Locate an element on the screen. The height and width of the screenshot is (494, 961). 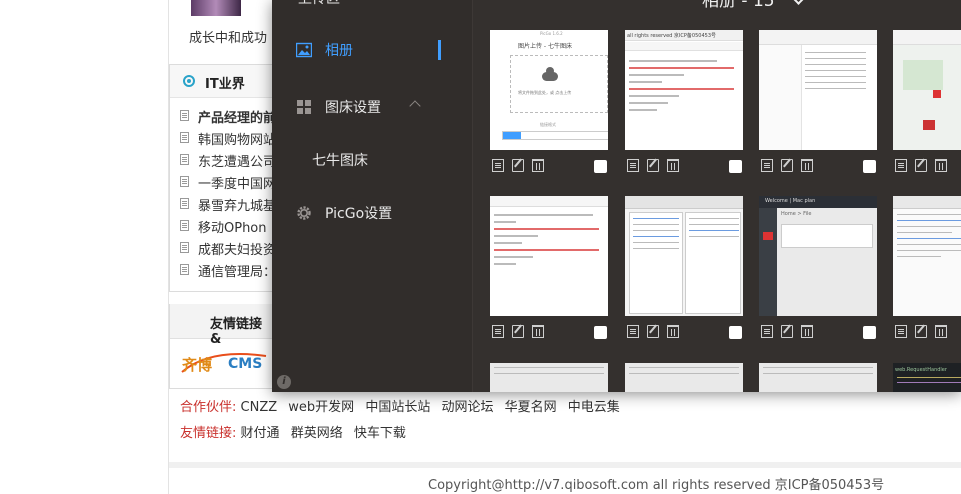
news-item: 暴雪弃九城基 is located at coordinates (228, 206).